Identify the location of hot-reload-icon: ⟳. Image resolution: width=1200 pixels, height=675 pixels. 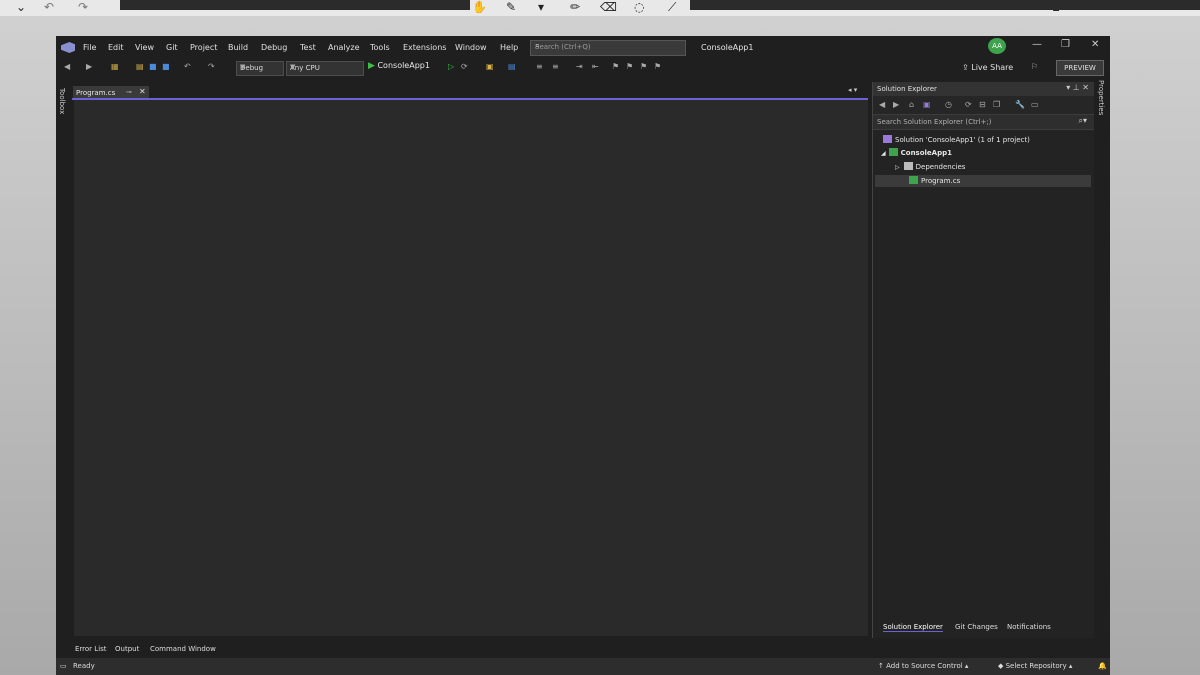
(465, 67).